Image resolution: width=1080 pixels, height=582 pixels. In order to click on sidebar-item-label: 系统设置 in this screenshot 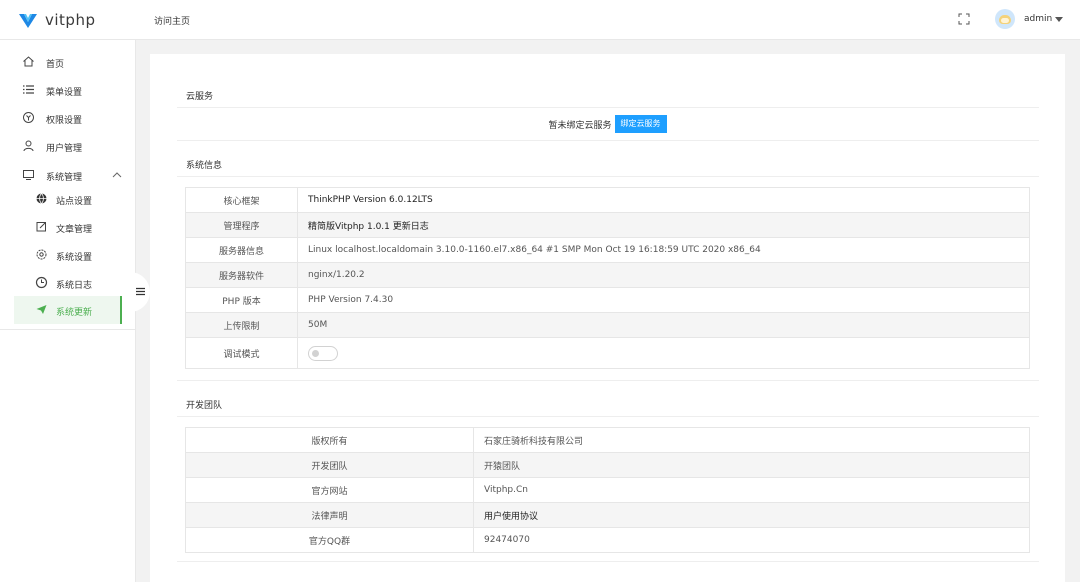, I will do `click(74, 258)`.